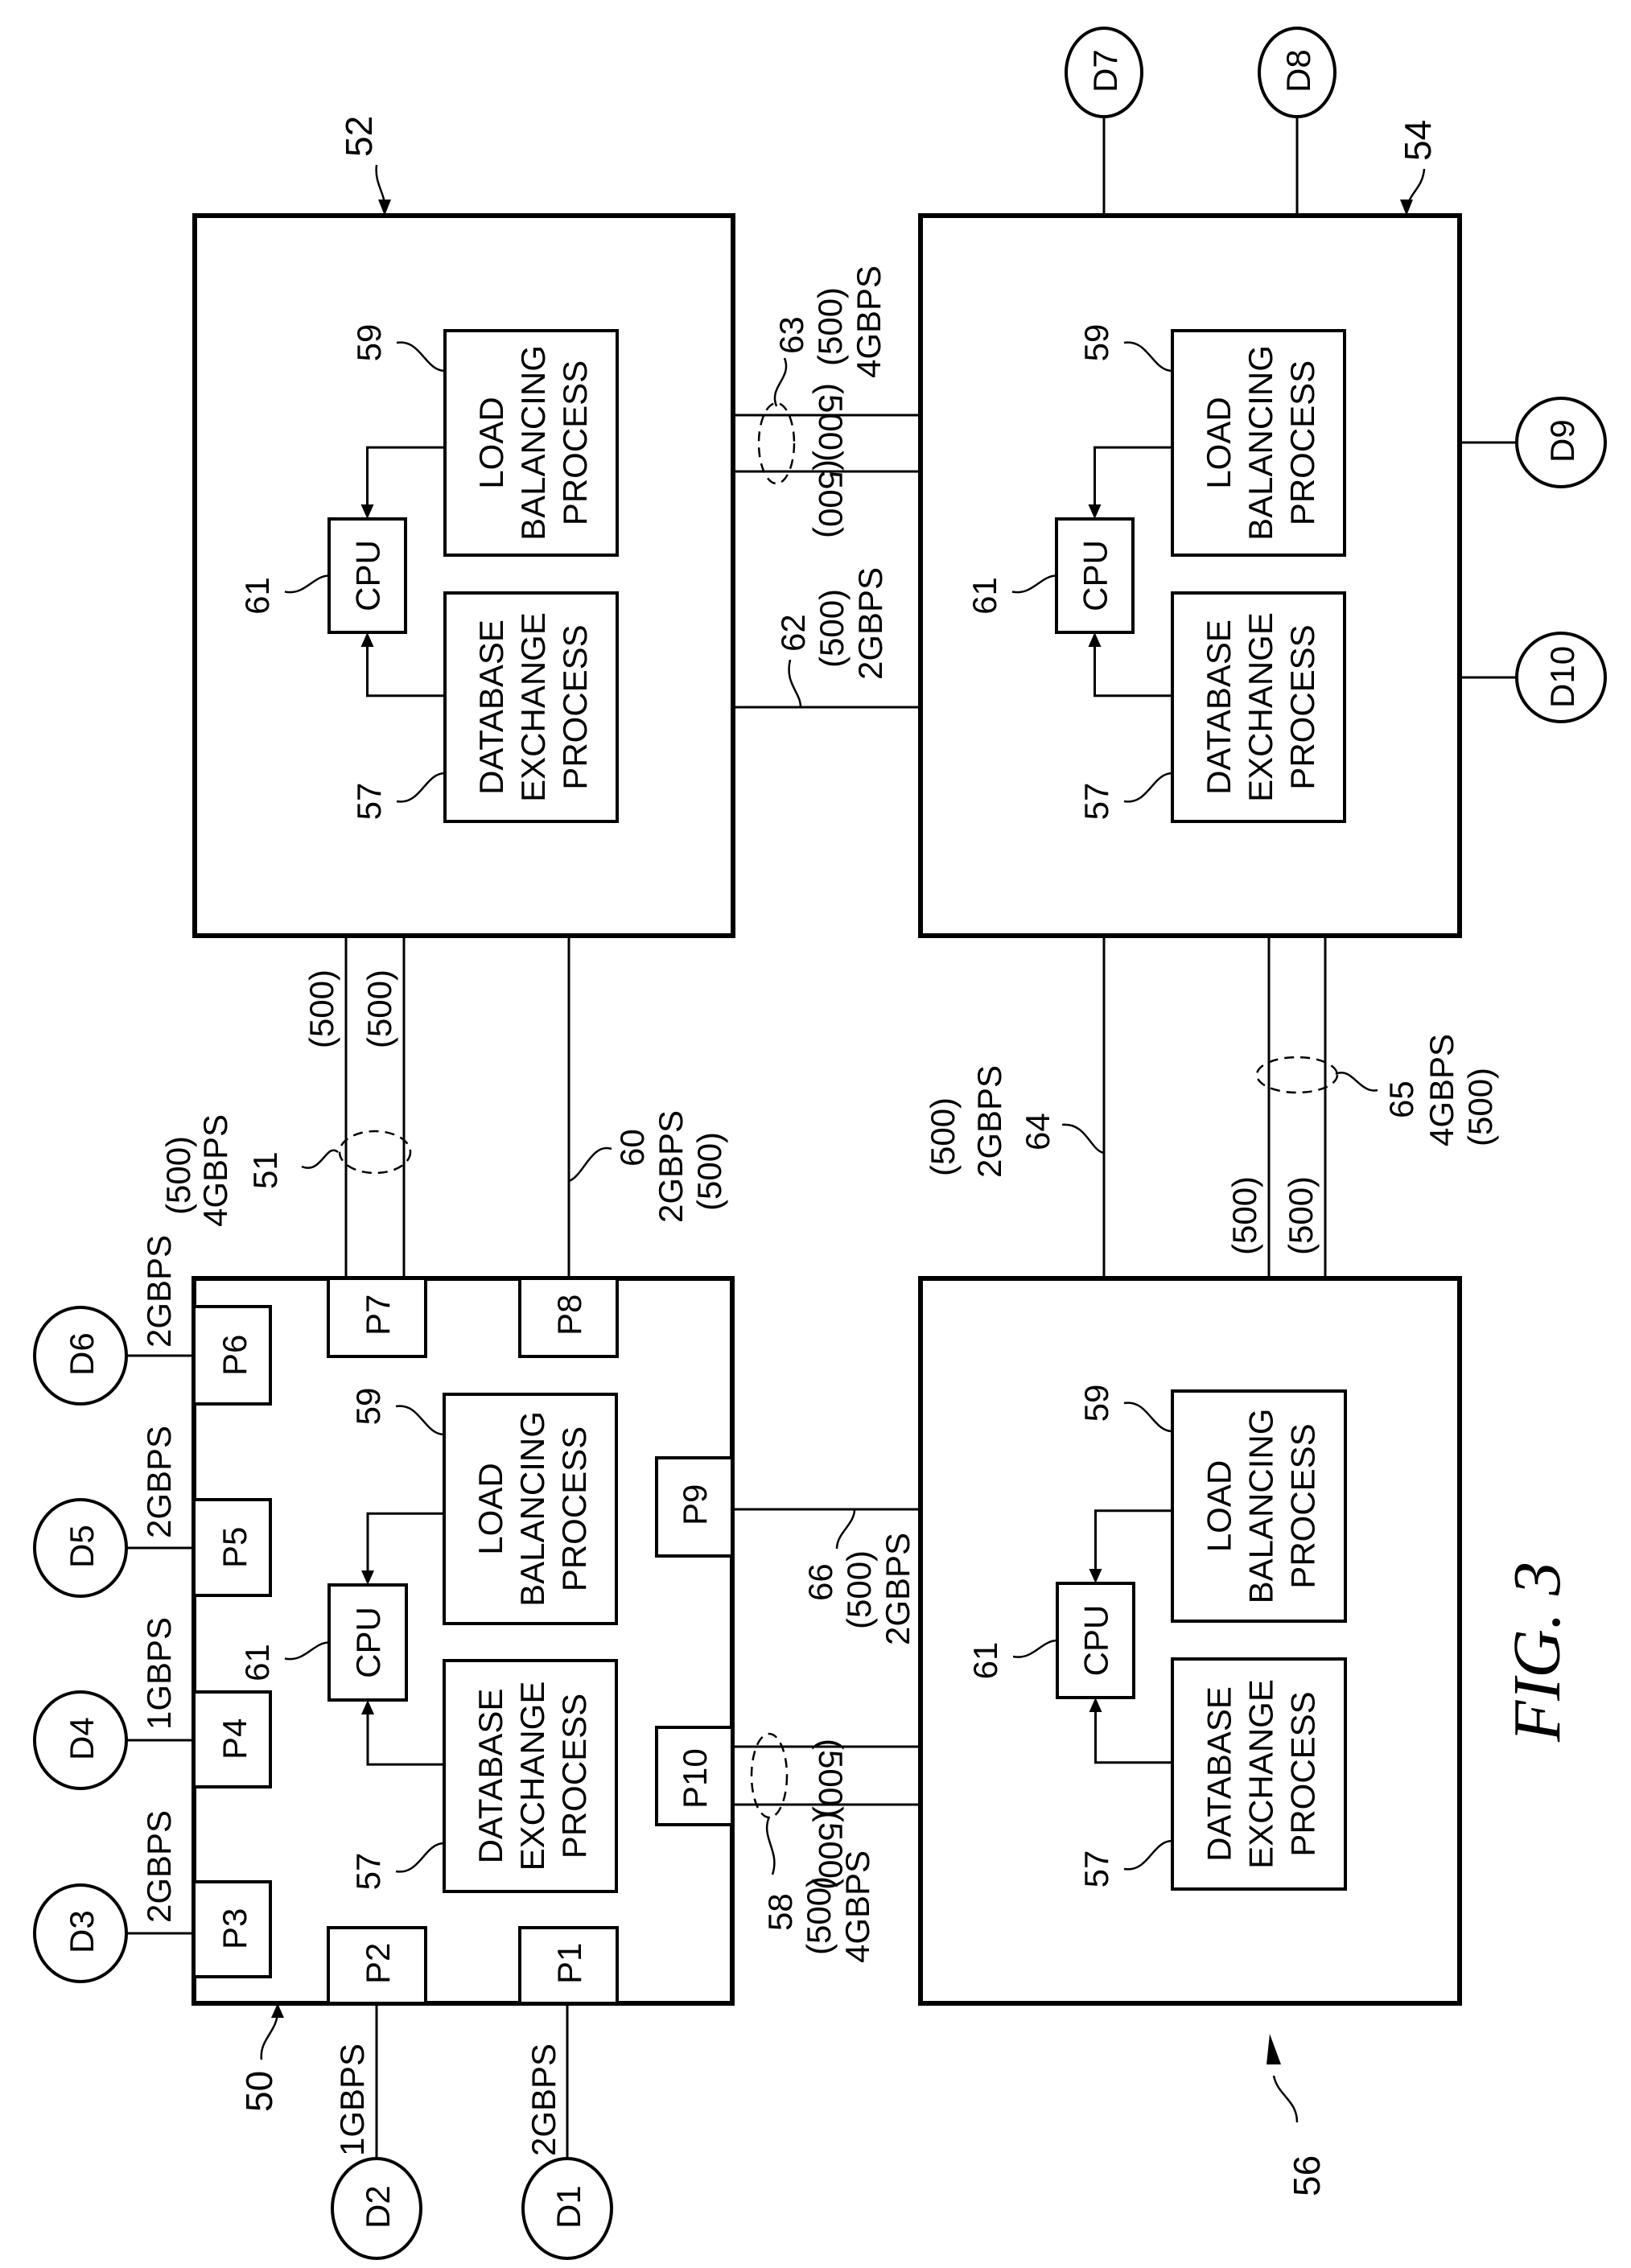 The height and width of the screenshot is (2268, 1631). I want to click on disk-D4: D4 1GBPS, so click(113, 1703).